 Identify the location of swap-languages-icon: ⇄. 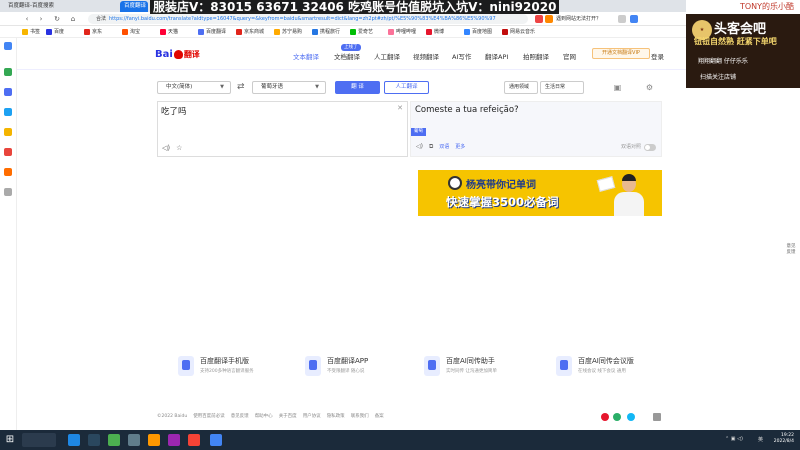
(241, 87).